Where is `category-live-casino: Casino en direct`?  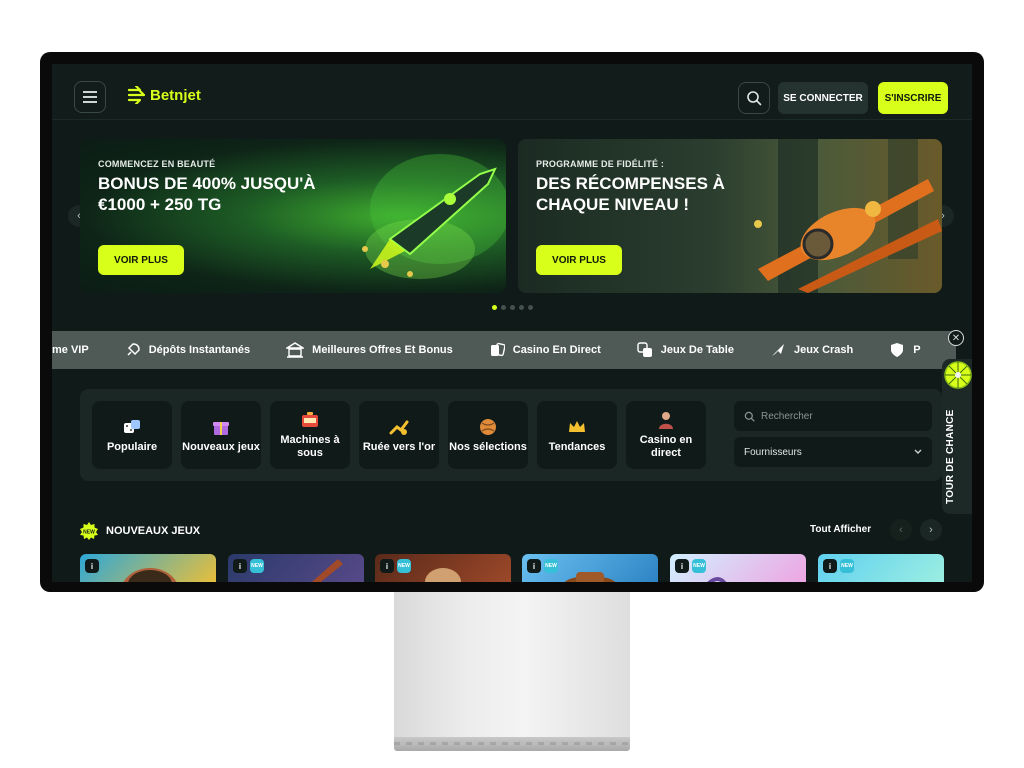
category-live-casino: Casino en direct is located at coordinates (666, 435).